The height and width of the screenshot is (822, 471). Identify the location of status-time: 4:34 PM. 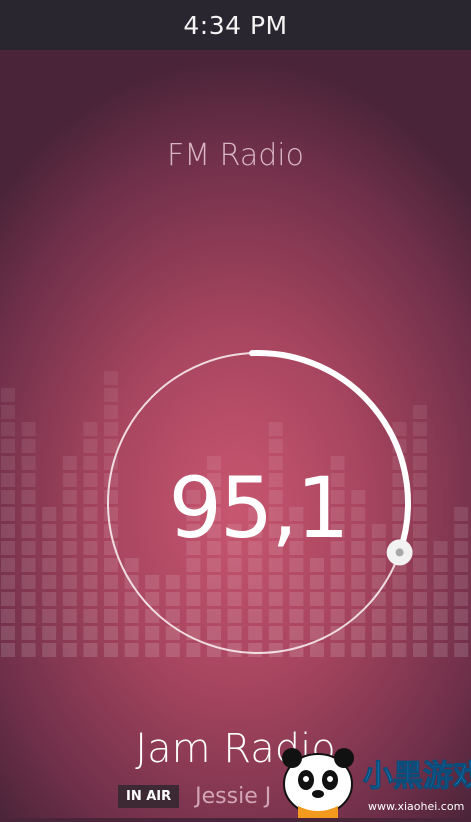
(235, 25).